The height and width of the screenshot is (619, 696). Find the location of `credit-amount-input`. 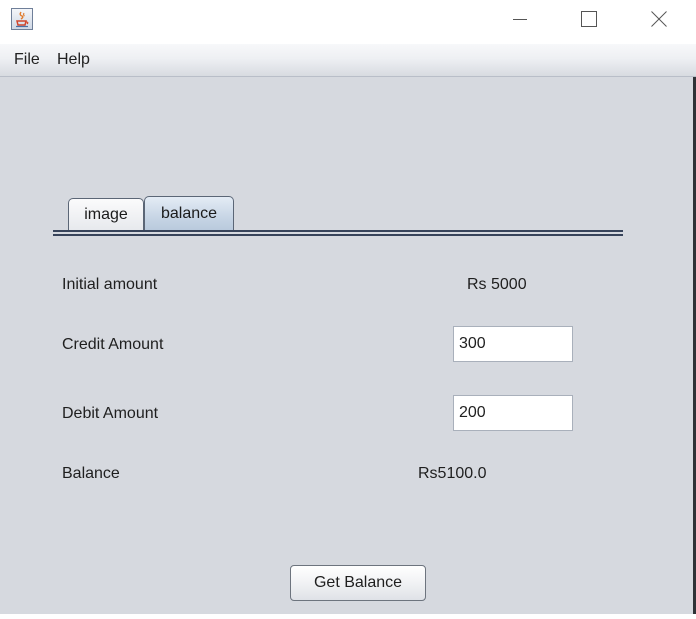

credit-amount-input is located at coordinates (513, 344).